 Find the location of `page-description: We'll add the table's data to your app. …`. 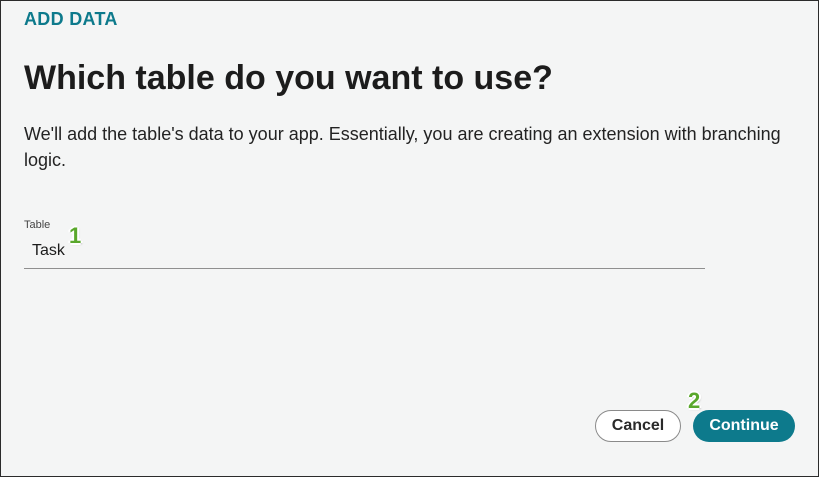

page-description: We'll add the table's data to your app. … is located at coordinates (402, 147).